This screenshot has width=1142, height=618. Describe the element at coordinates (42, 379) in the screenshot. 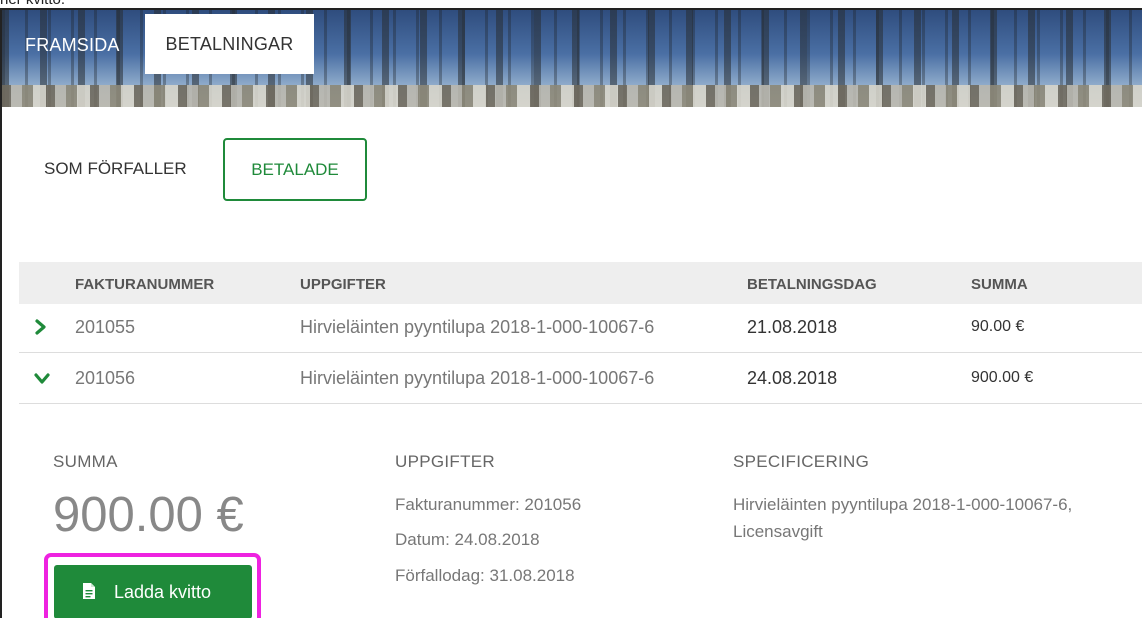

I see `chevron-down-icon` at that location.